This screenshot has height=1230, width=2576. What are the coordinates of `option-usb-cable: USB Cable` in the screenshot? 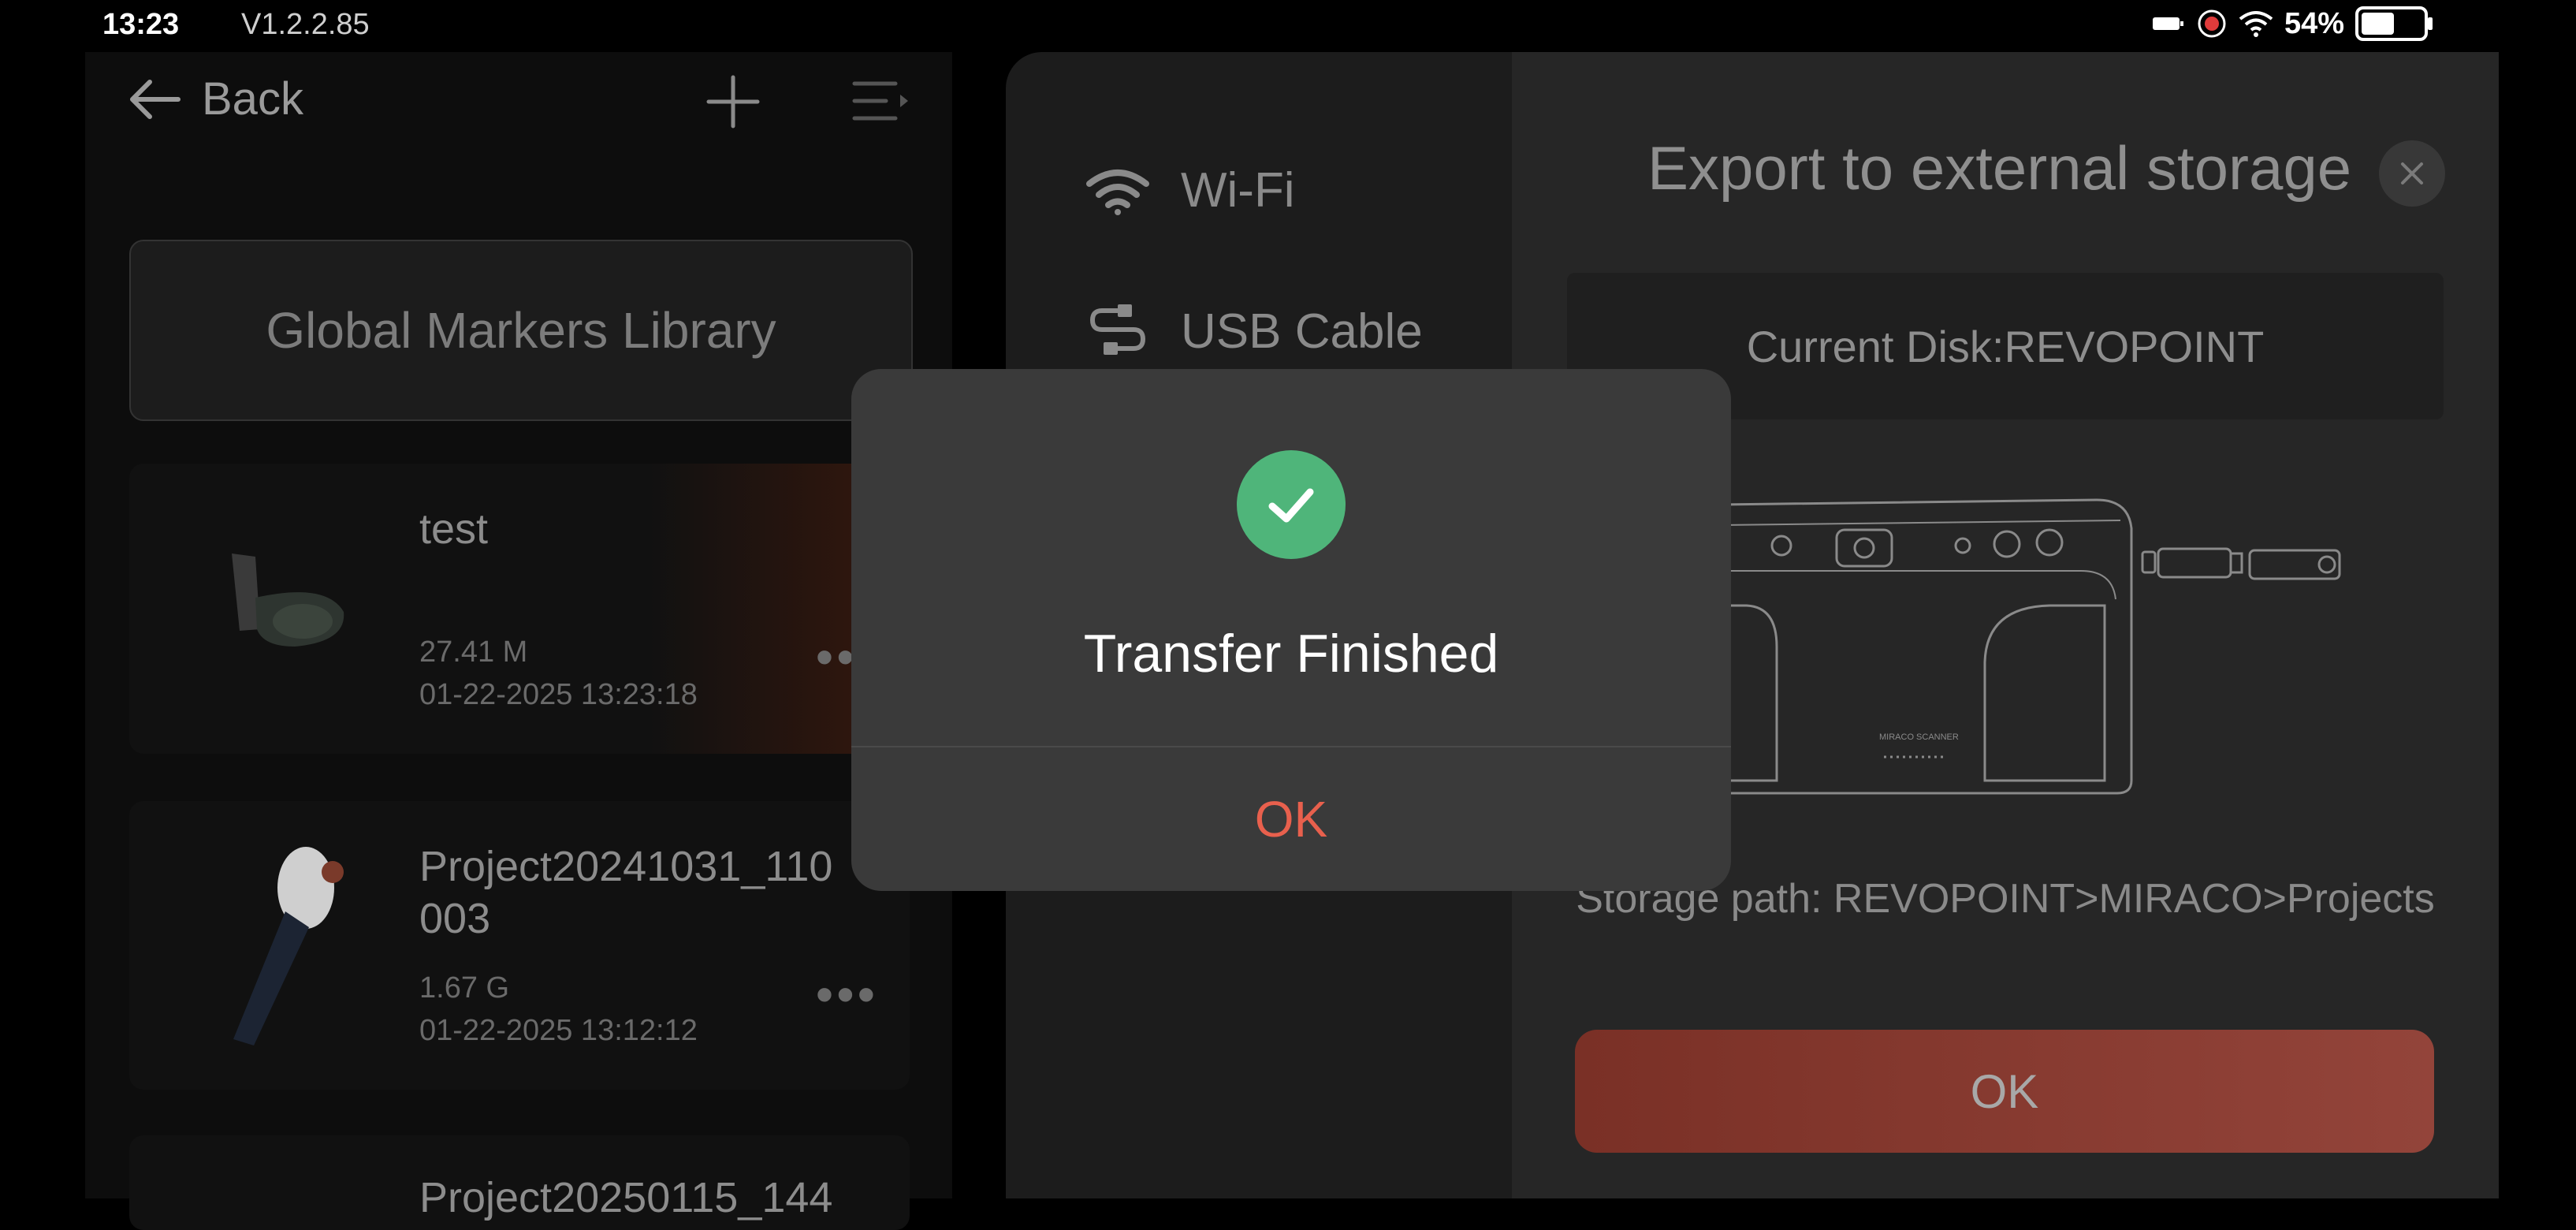 It's located at (1254, 331).